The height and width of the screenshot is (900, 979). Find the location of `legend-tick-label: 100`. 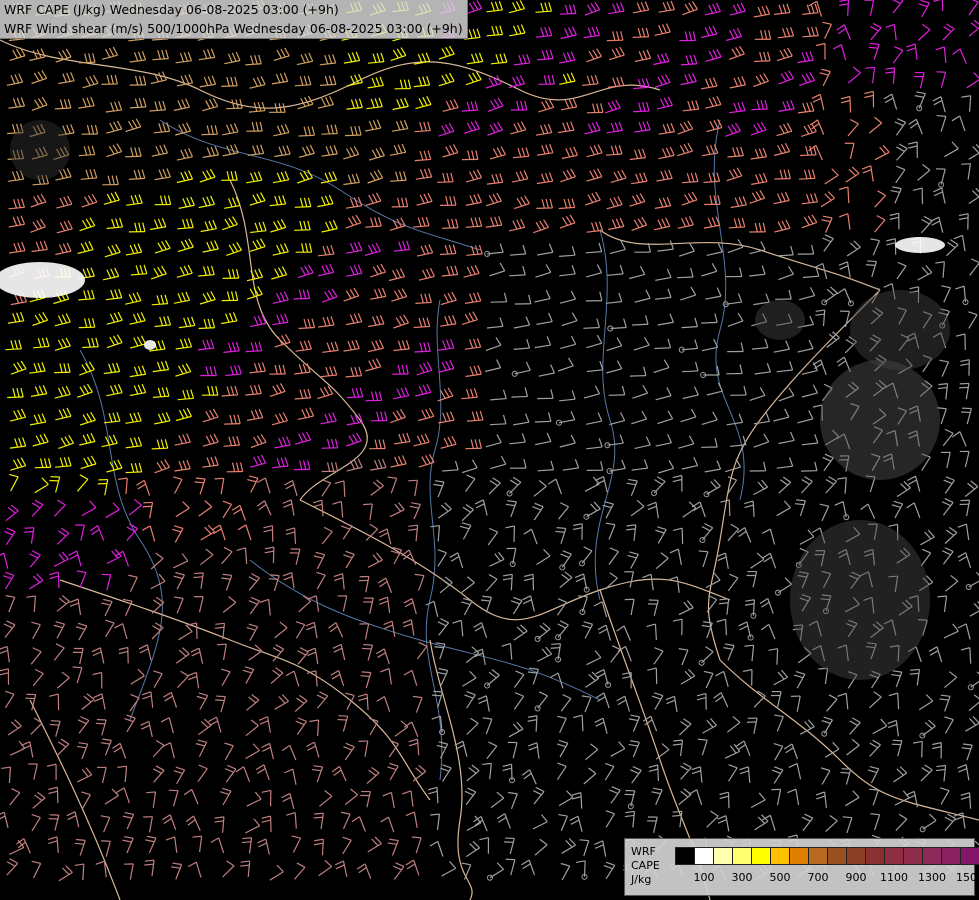

legend-tick-label: 100 is located at coordinates (704, 877).